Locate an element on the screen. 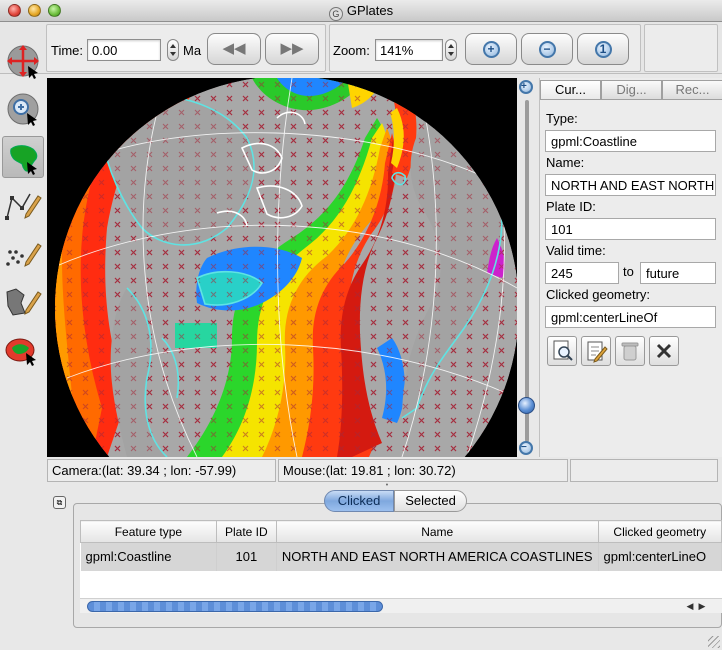  delete-feature-button is located at coordinates (630, 351).